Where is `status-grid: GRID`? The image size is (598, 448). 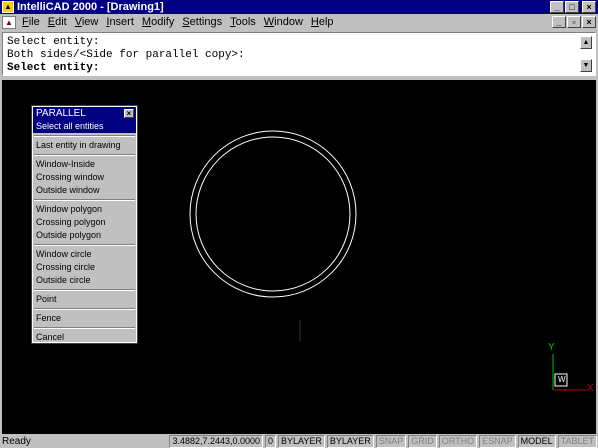 status-grid: GRID is located at coordinates (422, 441).